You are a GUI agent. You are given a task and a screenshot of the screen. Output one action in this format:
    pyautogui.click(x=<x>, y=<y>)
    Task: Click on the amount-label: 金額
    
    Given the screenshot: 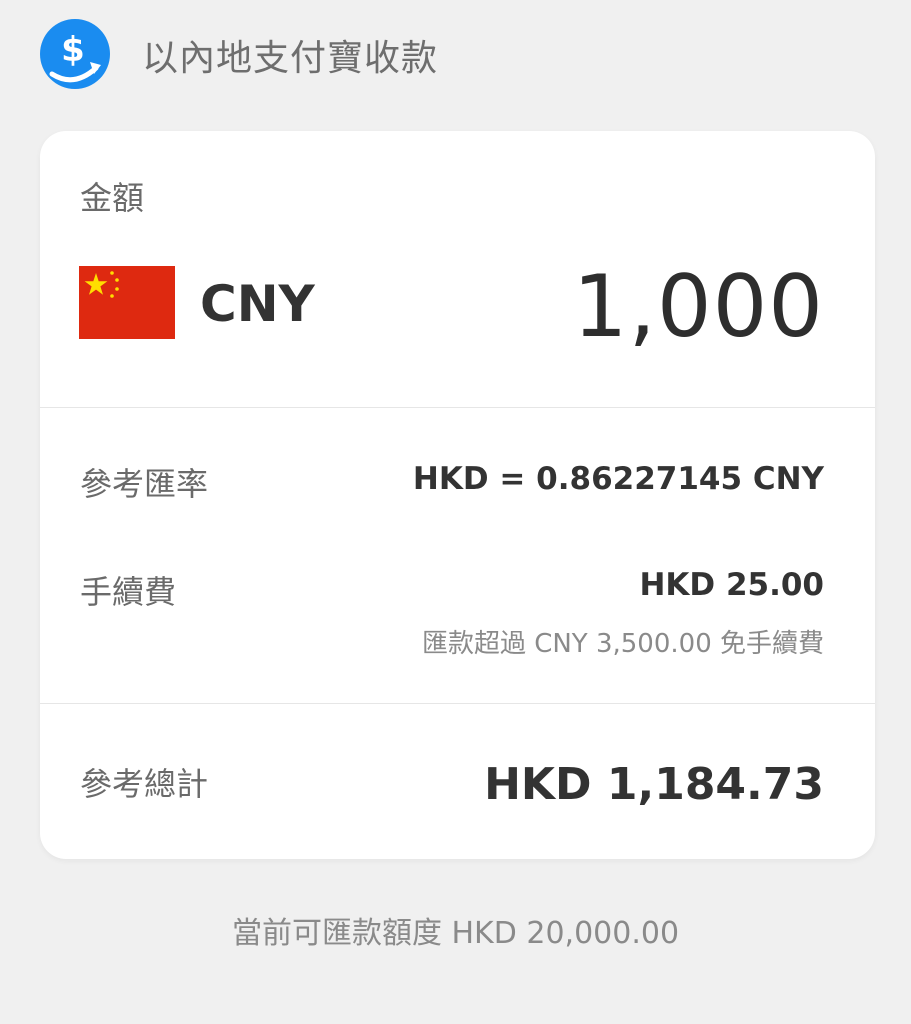 What is the action you would take?
    pyautogui.click(x=112, y=198)
    